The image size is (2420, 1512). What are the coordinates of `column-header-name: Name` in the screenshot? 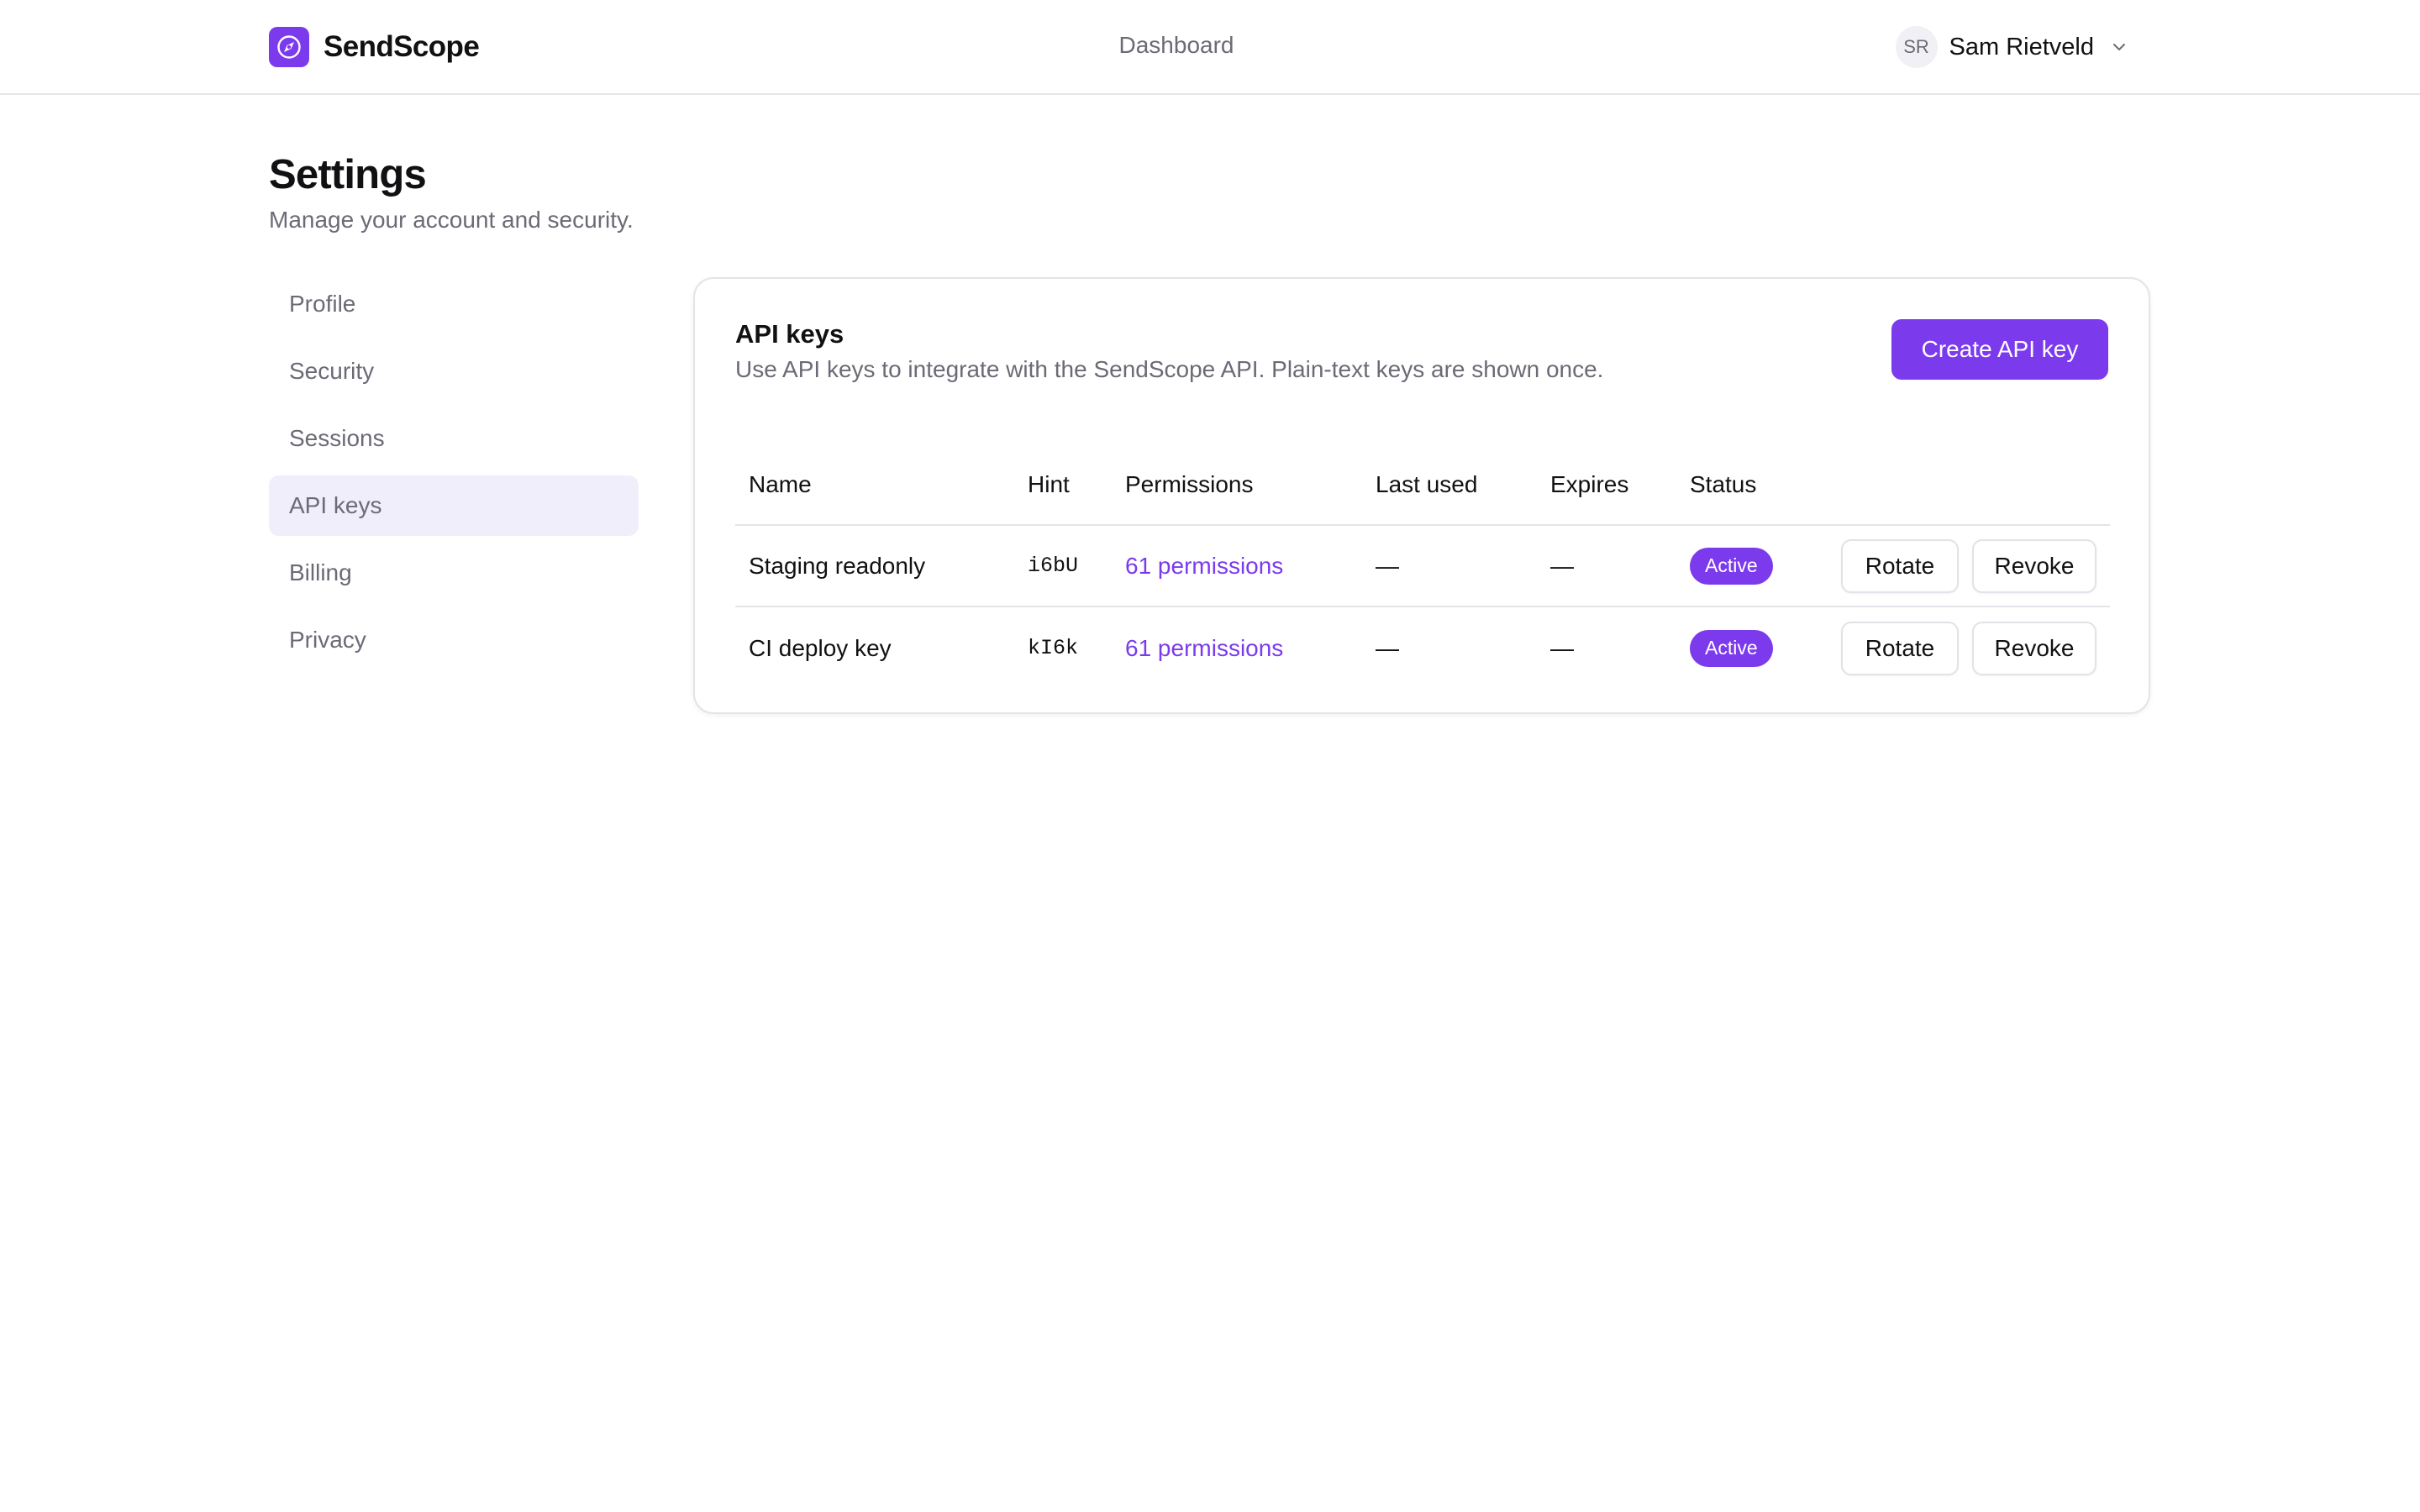 It's located at (780, 484).